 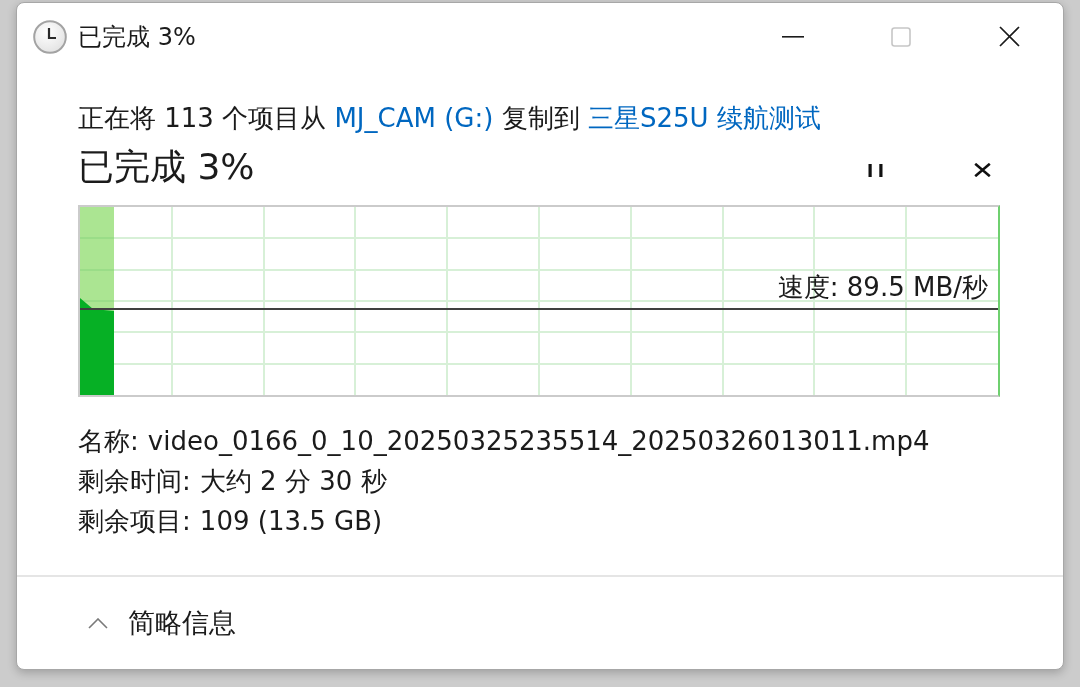 I want to click on copy-summary: 正在将 113 个项目从 MJ_CAM (G:) 复制到 三星S25U 续航测试, so click(x=450, y=118).